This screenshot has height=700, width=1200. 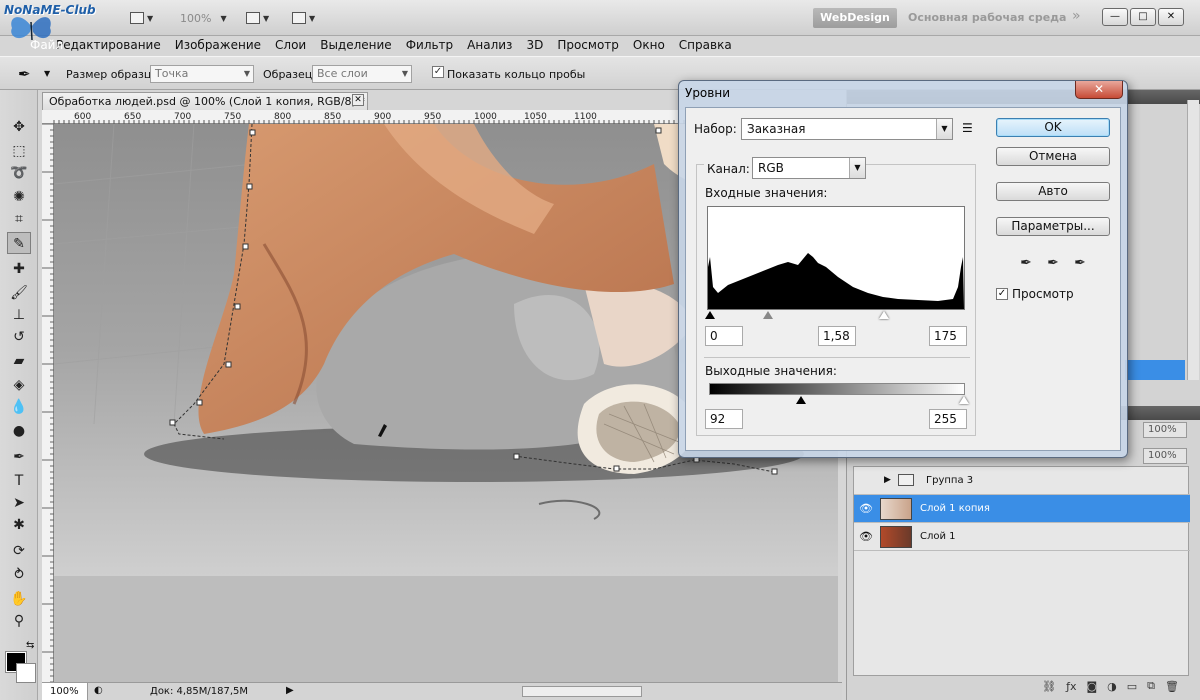 What do you see at coordinates (30, 645) in the screenshot?
I see `swap-colors-icon: ⇆` at bounding box center [30, 645].